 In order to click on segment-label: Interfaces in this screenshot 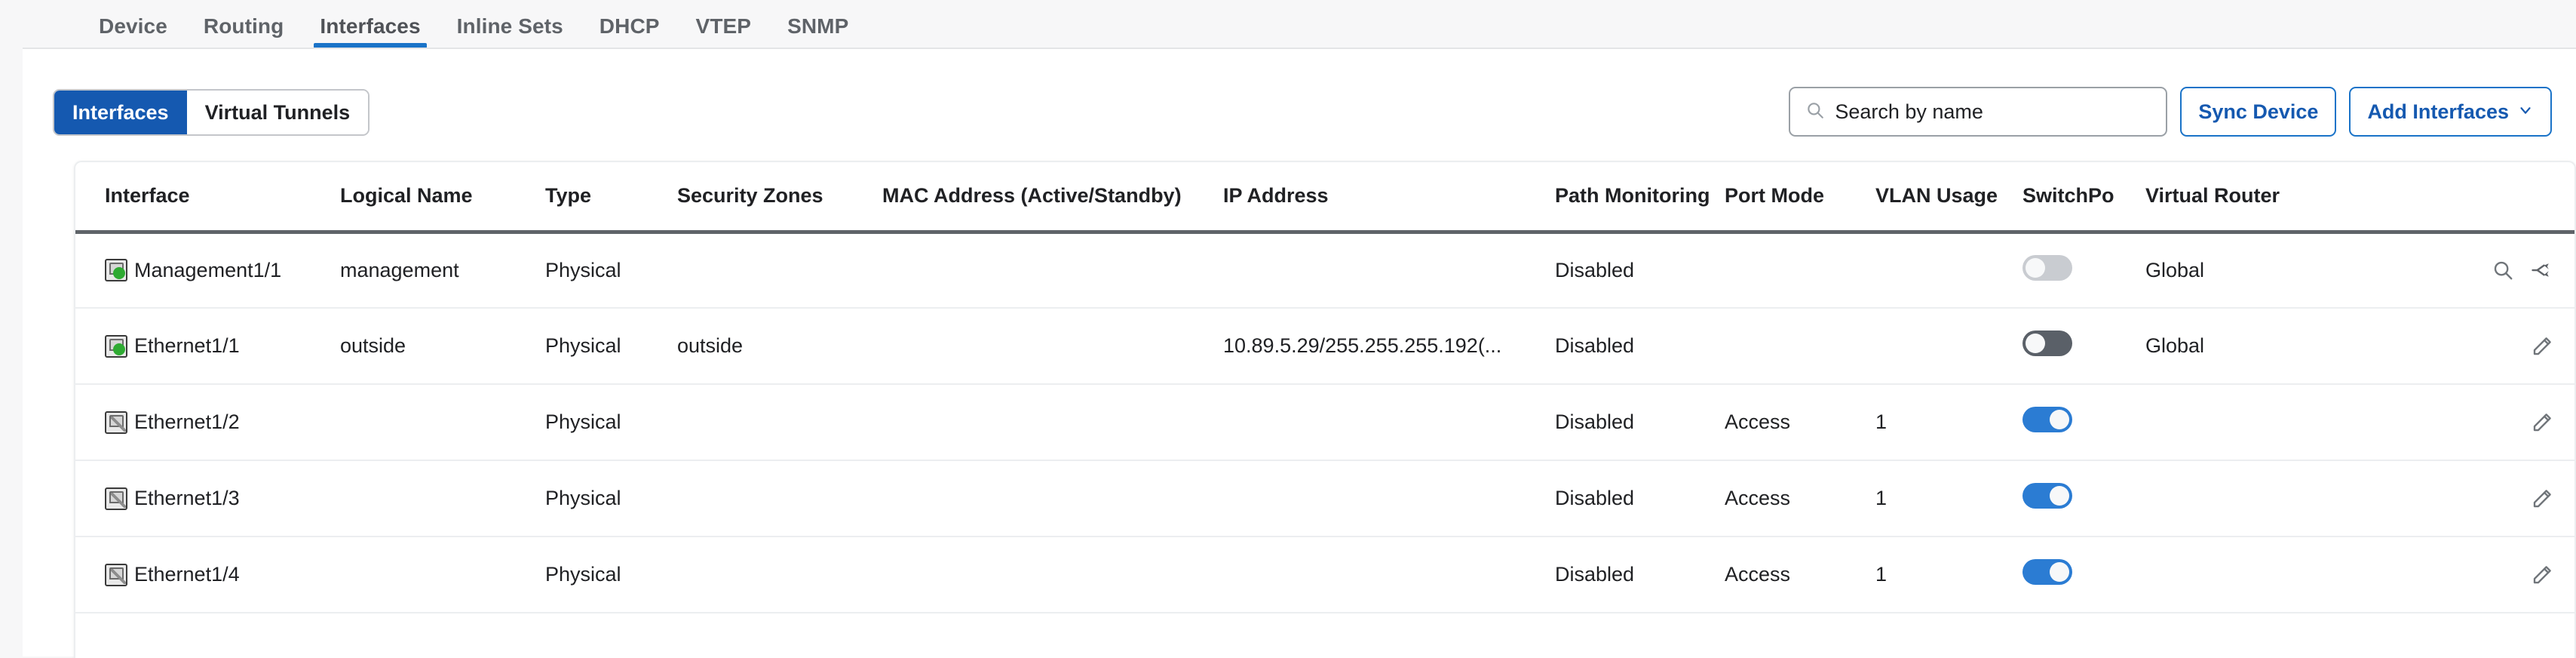, I will do `click(120, 112)`.